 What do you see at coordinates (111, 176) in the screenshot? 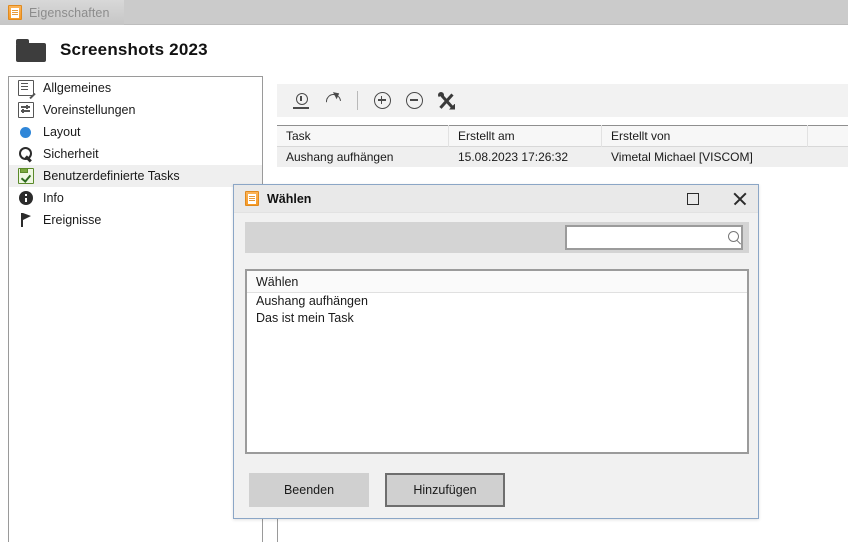
I see `sidebar-item-label: Benutzerdefinierte Tasks` at bounding box center [111, 176].